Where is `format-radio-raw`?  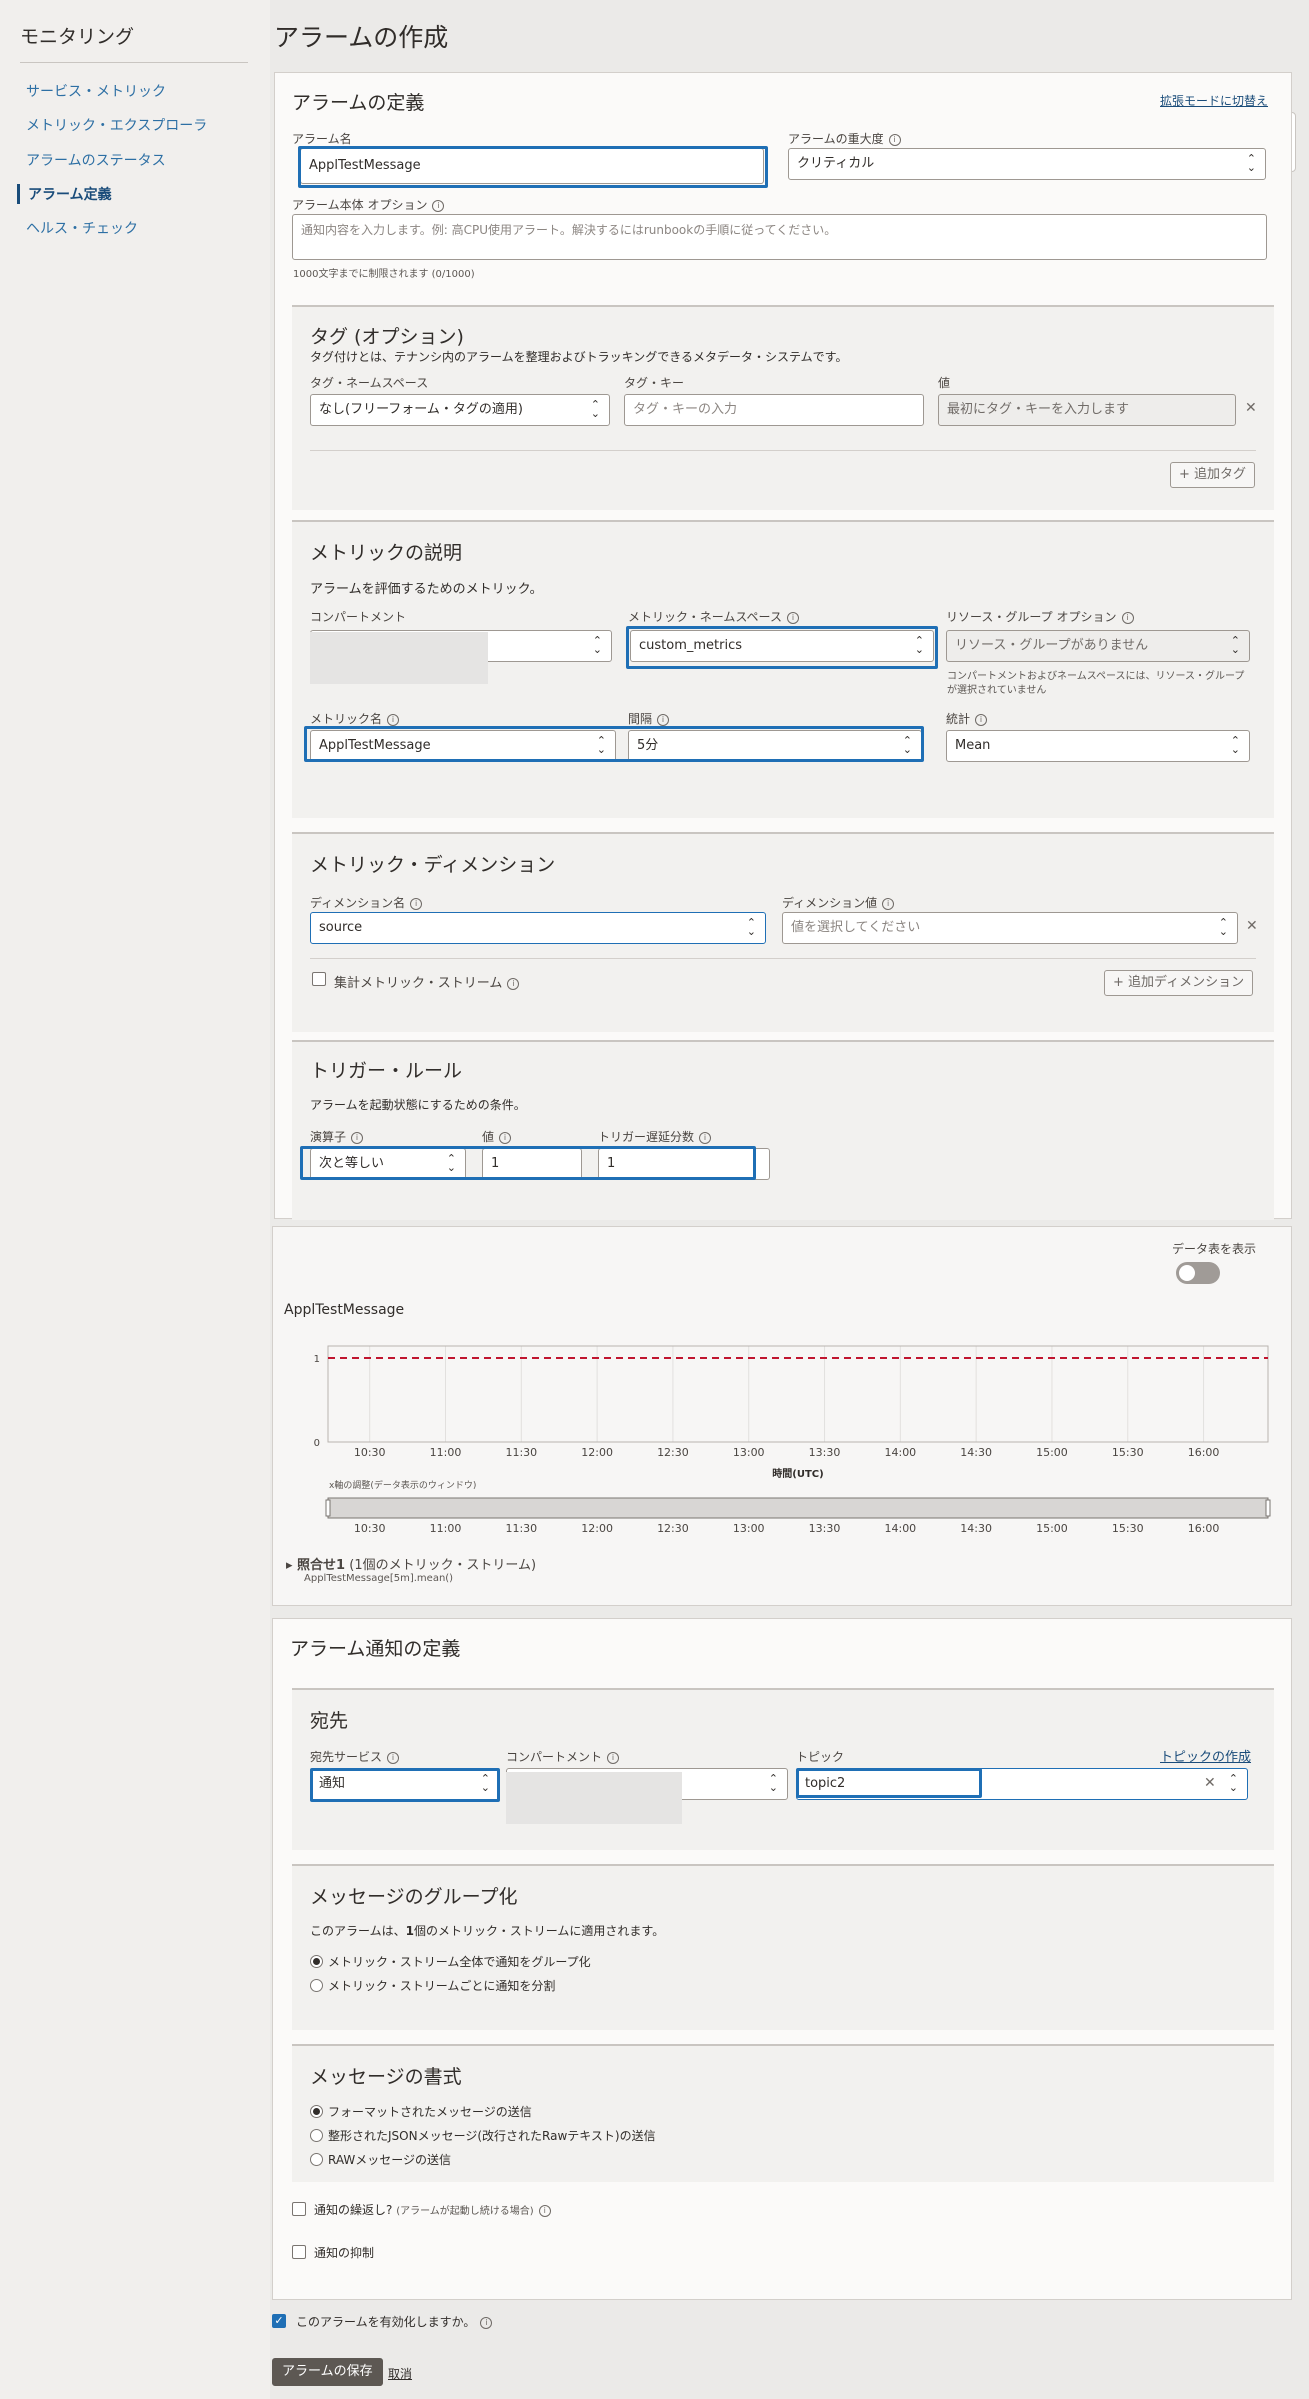
format-radio-raw is located at coordinates (316, 2159).